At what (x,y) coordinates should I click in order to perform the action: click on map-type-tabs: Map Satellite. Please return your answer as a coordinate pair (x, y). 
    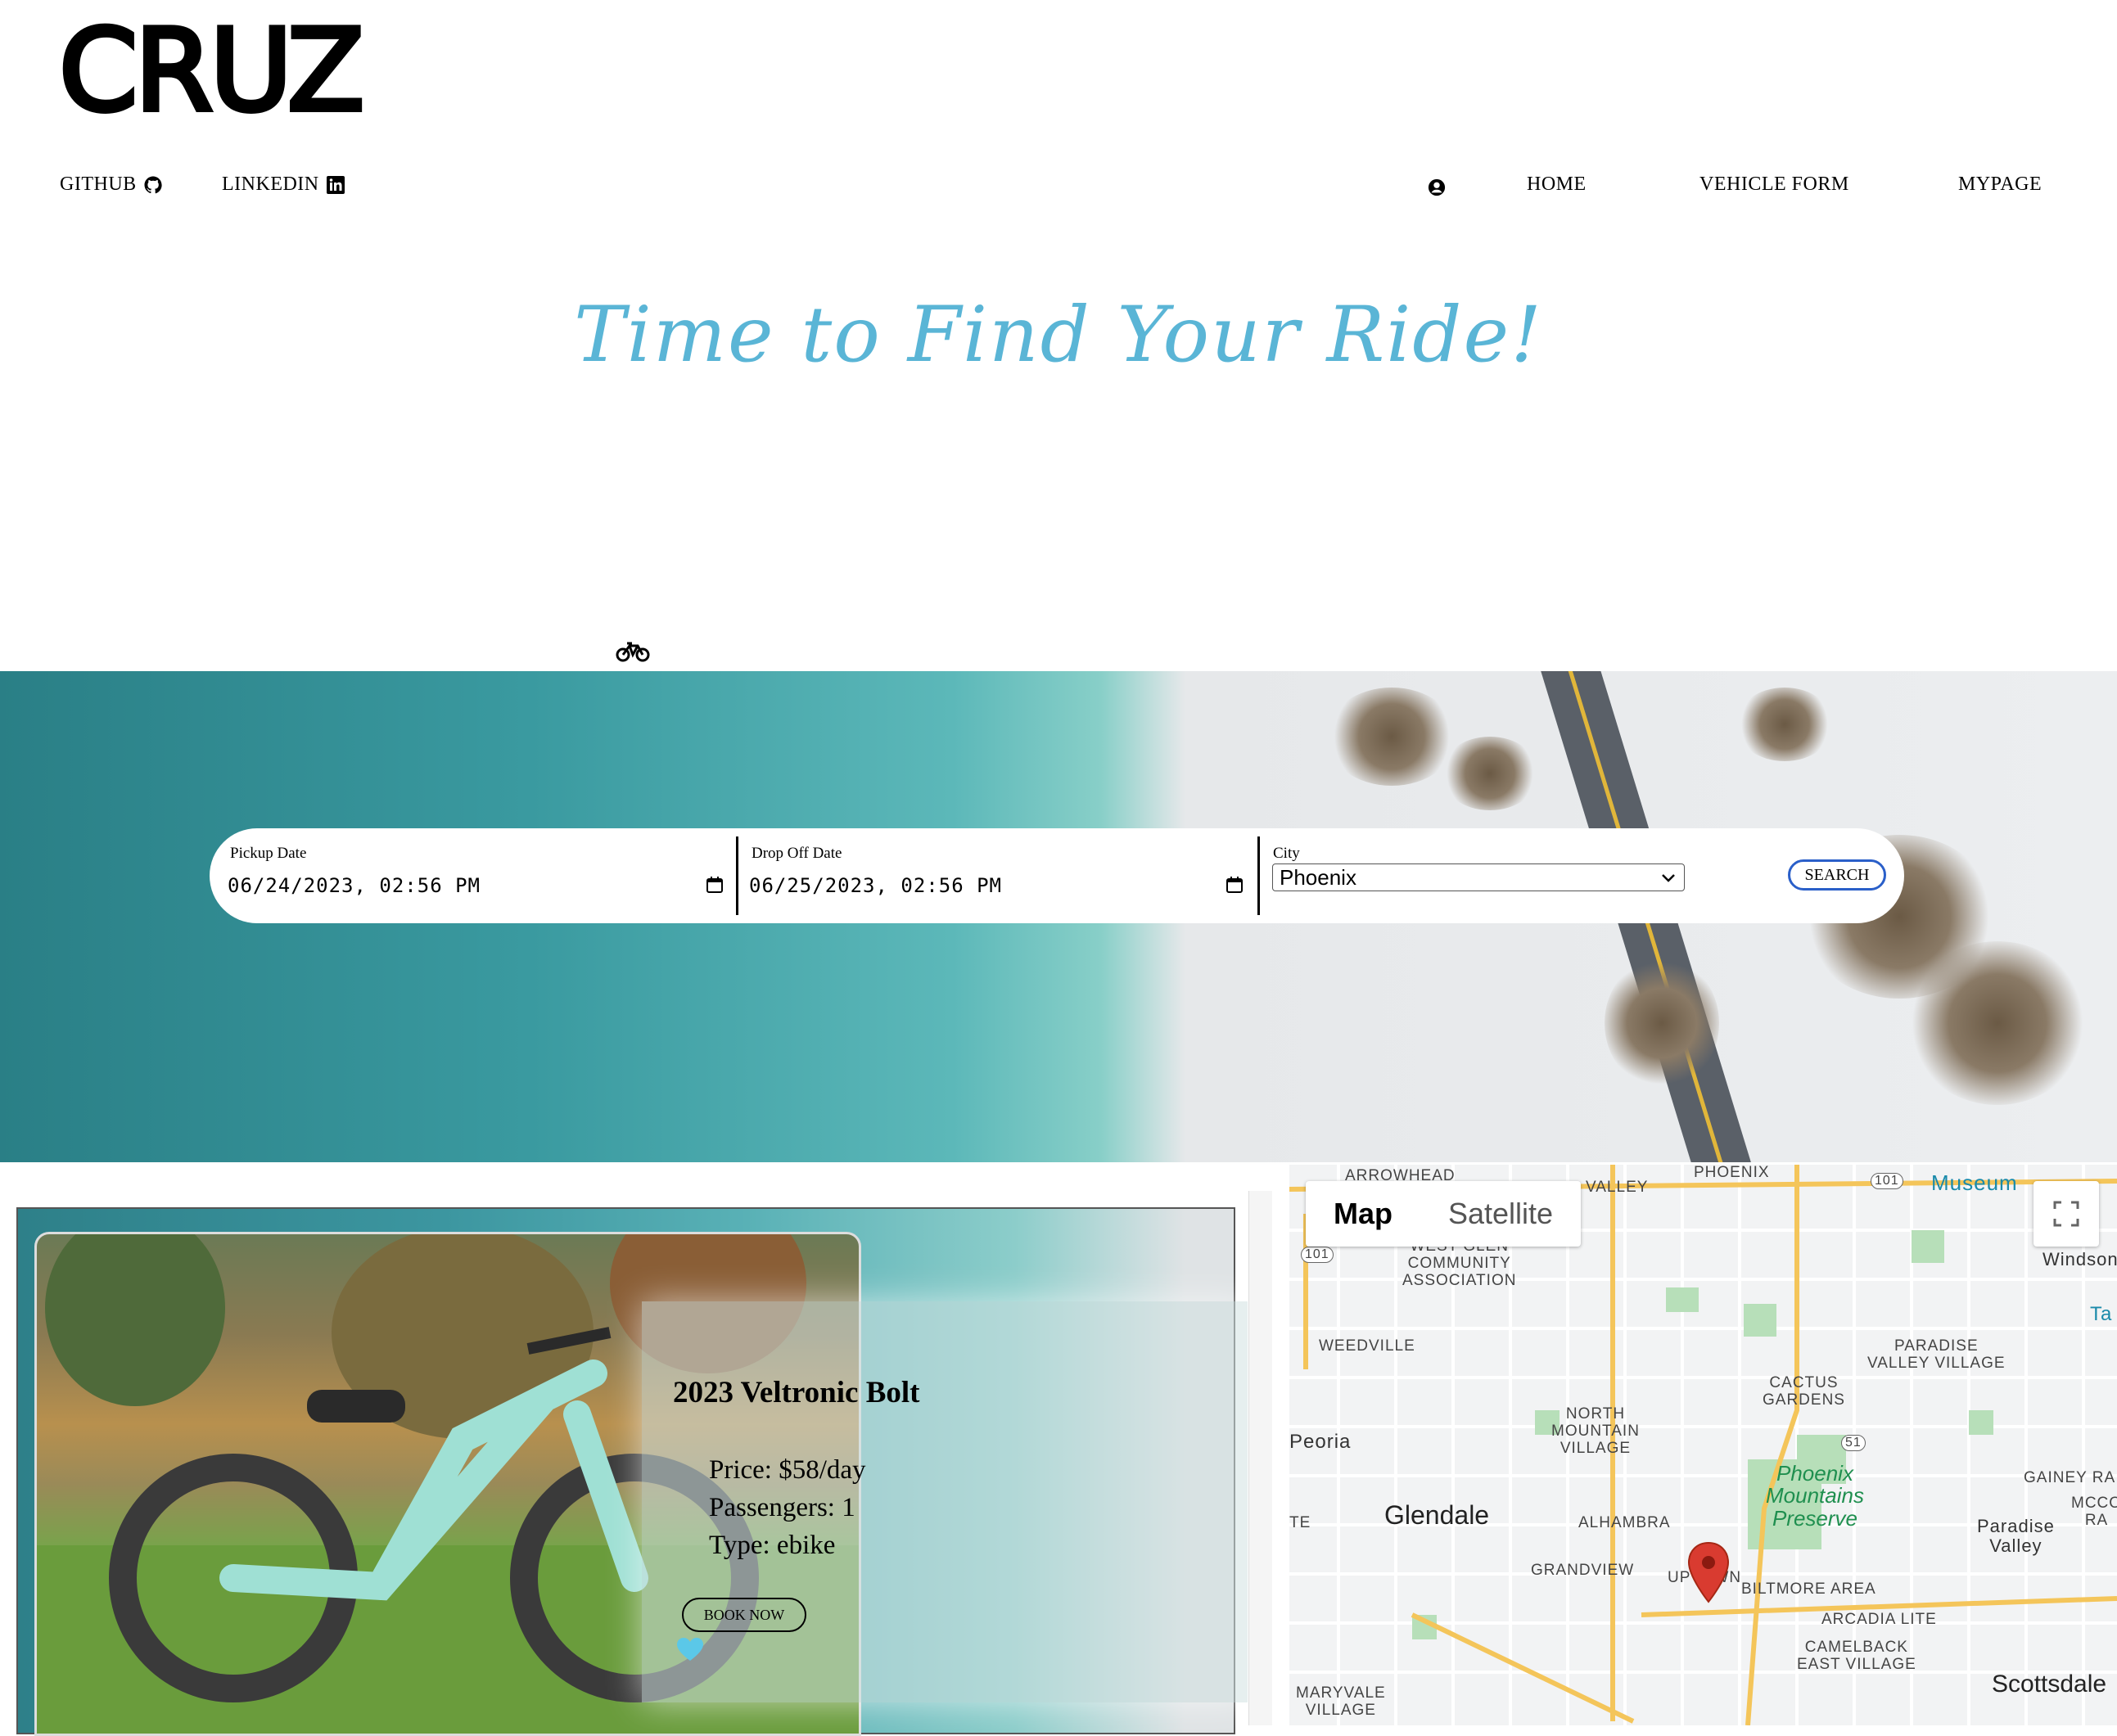
    Looking at the image, I should click on (1444, 1214).